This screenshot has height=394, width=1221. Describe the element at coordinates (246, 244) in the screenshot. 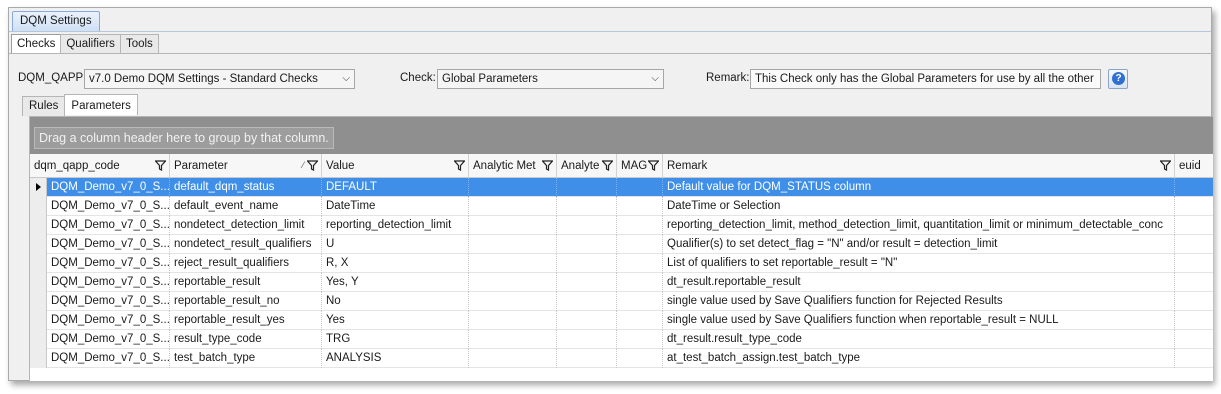

I see `cell-parameter: nondetect_result_qualifiers` at that location.